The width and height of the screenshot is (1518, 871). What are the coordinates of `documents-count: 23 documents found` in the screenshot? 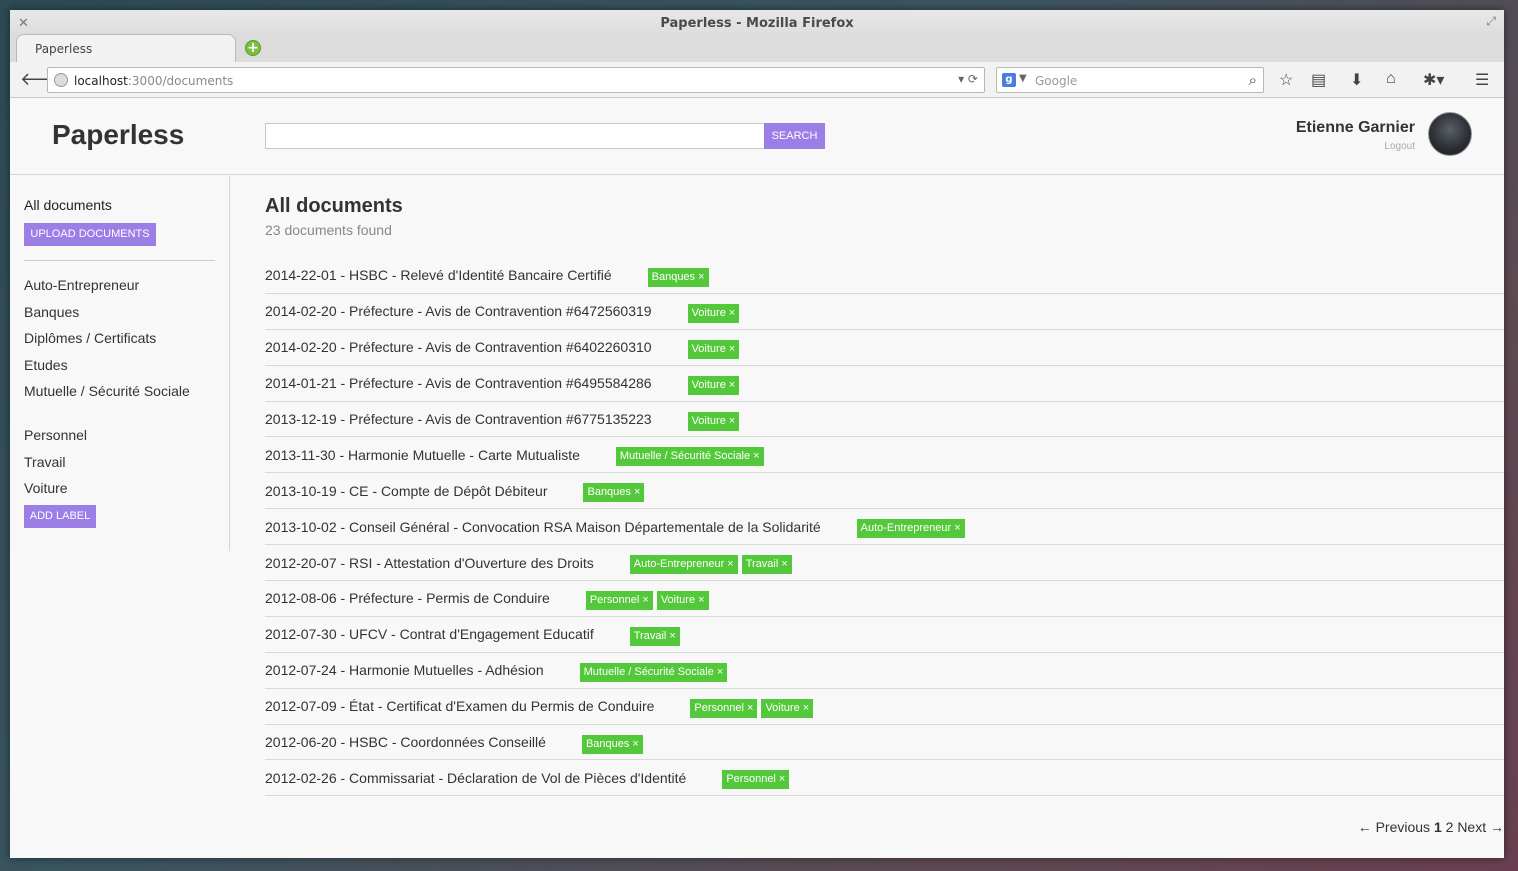 It's located at (328, 230).